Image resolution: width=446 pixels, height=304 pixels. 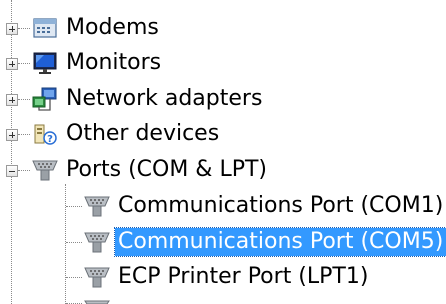 What do you see at coordinates (12, 135) in the screenshot?
I see `expand-button-other-devices` at bounding box center [12, 135].